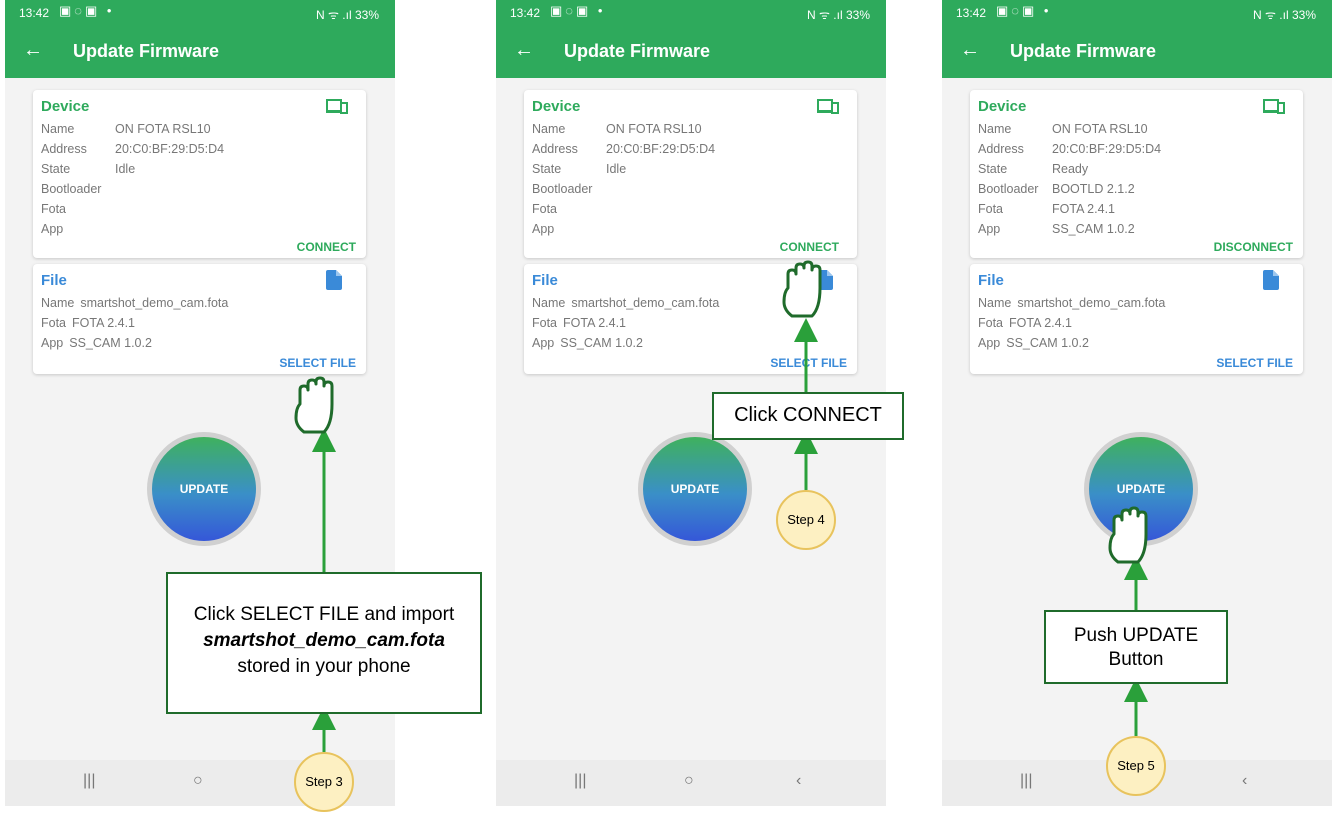 Image resolution: width=1336 pixels, height=818 pixels. What do you see at coordinates (1056, 189) in the screenshot?
I see `device-row: Bootloader BOOTLD 2.1.2` at bounding box center [1056, 189].